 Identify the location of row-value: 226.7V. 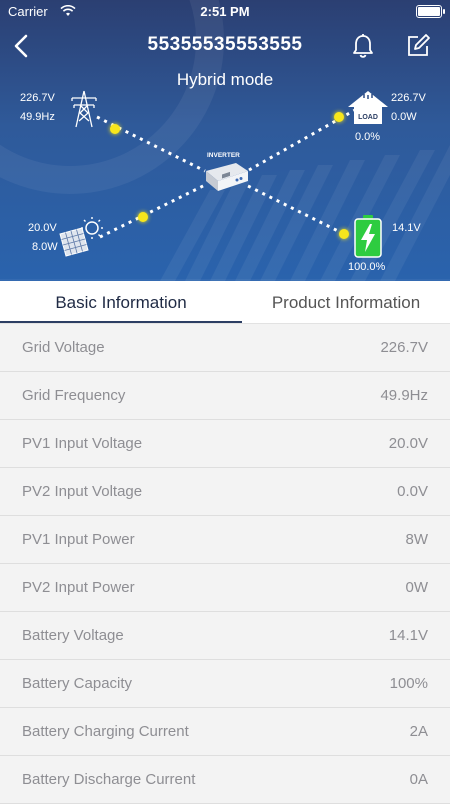
(404, 347).